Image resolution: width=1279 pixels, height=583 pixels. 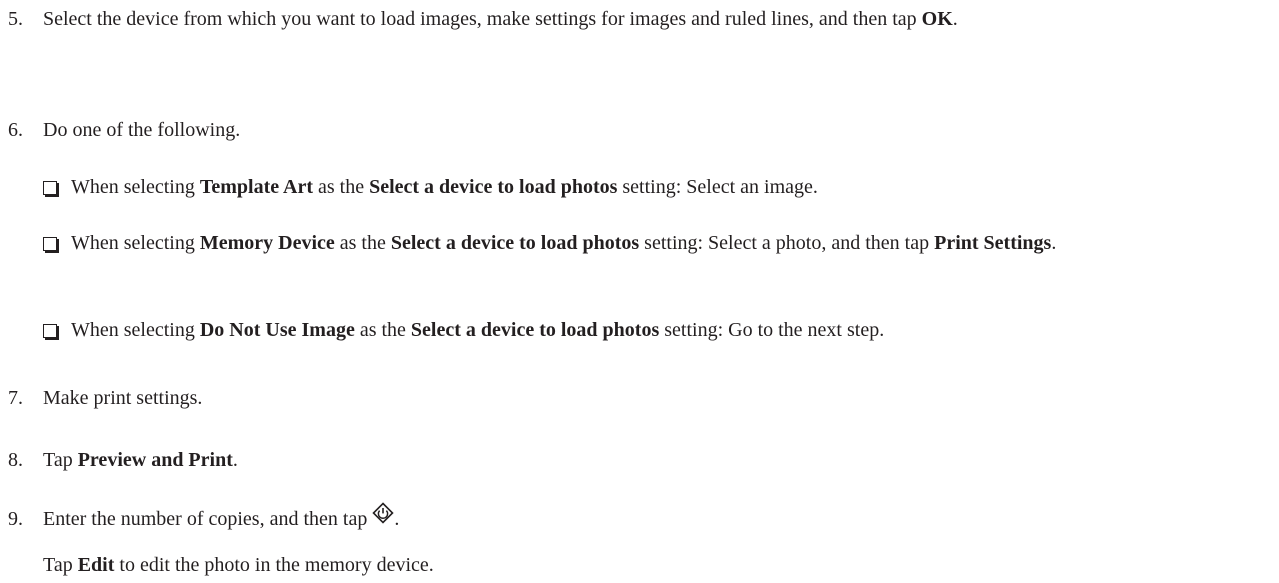 I want to click on step-number: 8., so click(x=15, y=460).